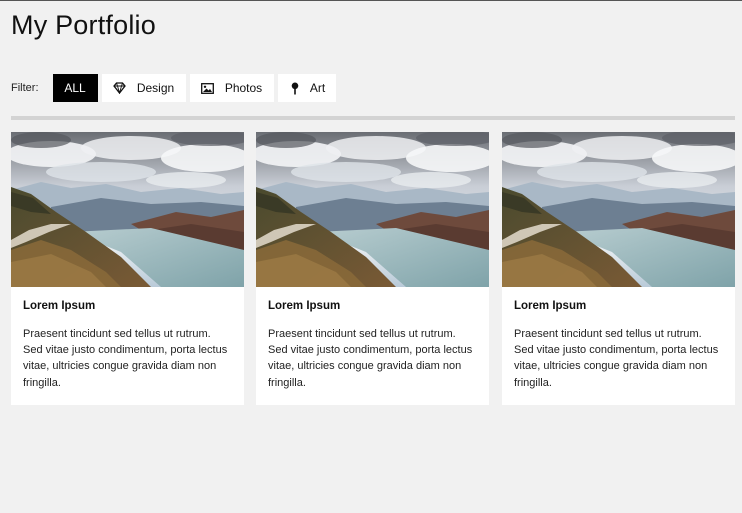 The width and height of the screenshot is (742, 513). I want to click on page-title: My Portfolio, so click(83, 25).